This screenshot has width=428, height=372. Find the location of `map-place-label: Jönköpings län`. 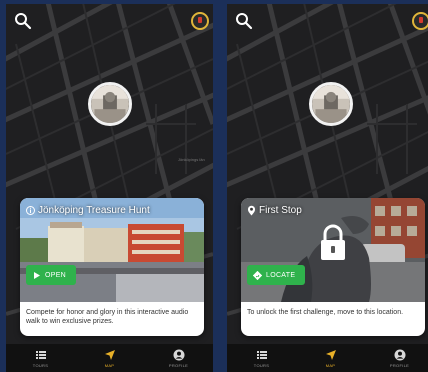

map-place-label: Jönköpings län is located at coordinates (191, 159).